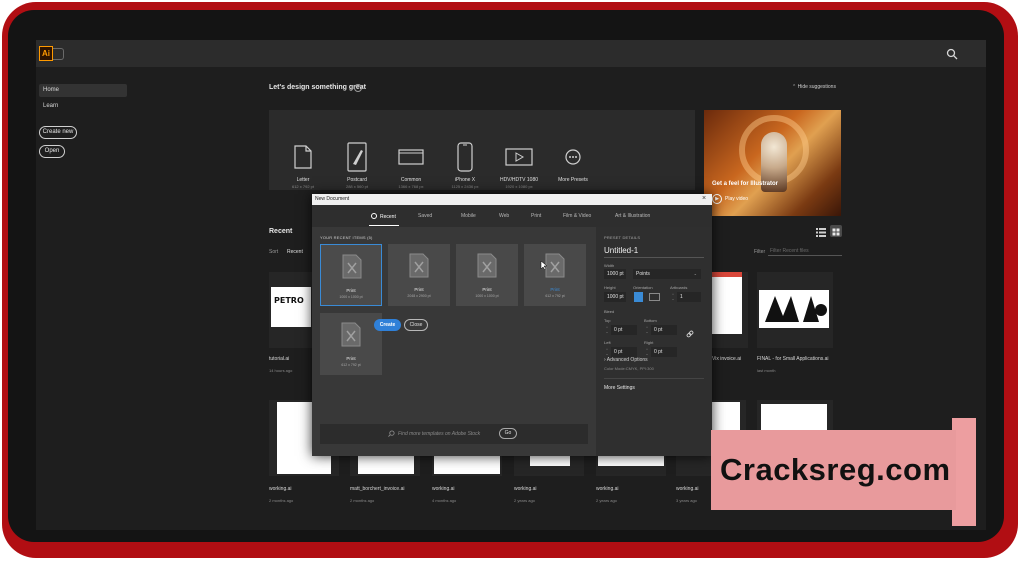  Describe the element at coordinates (386, 465) in the screenshot. I see `thumbnail-page` at that location.